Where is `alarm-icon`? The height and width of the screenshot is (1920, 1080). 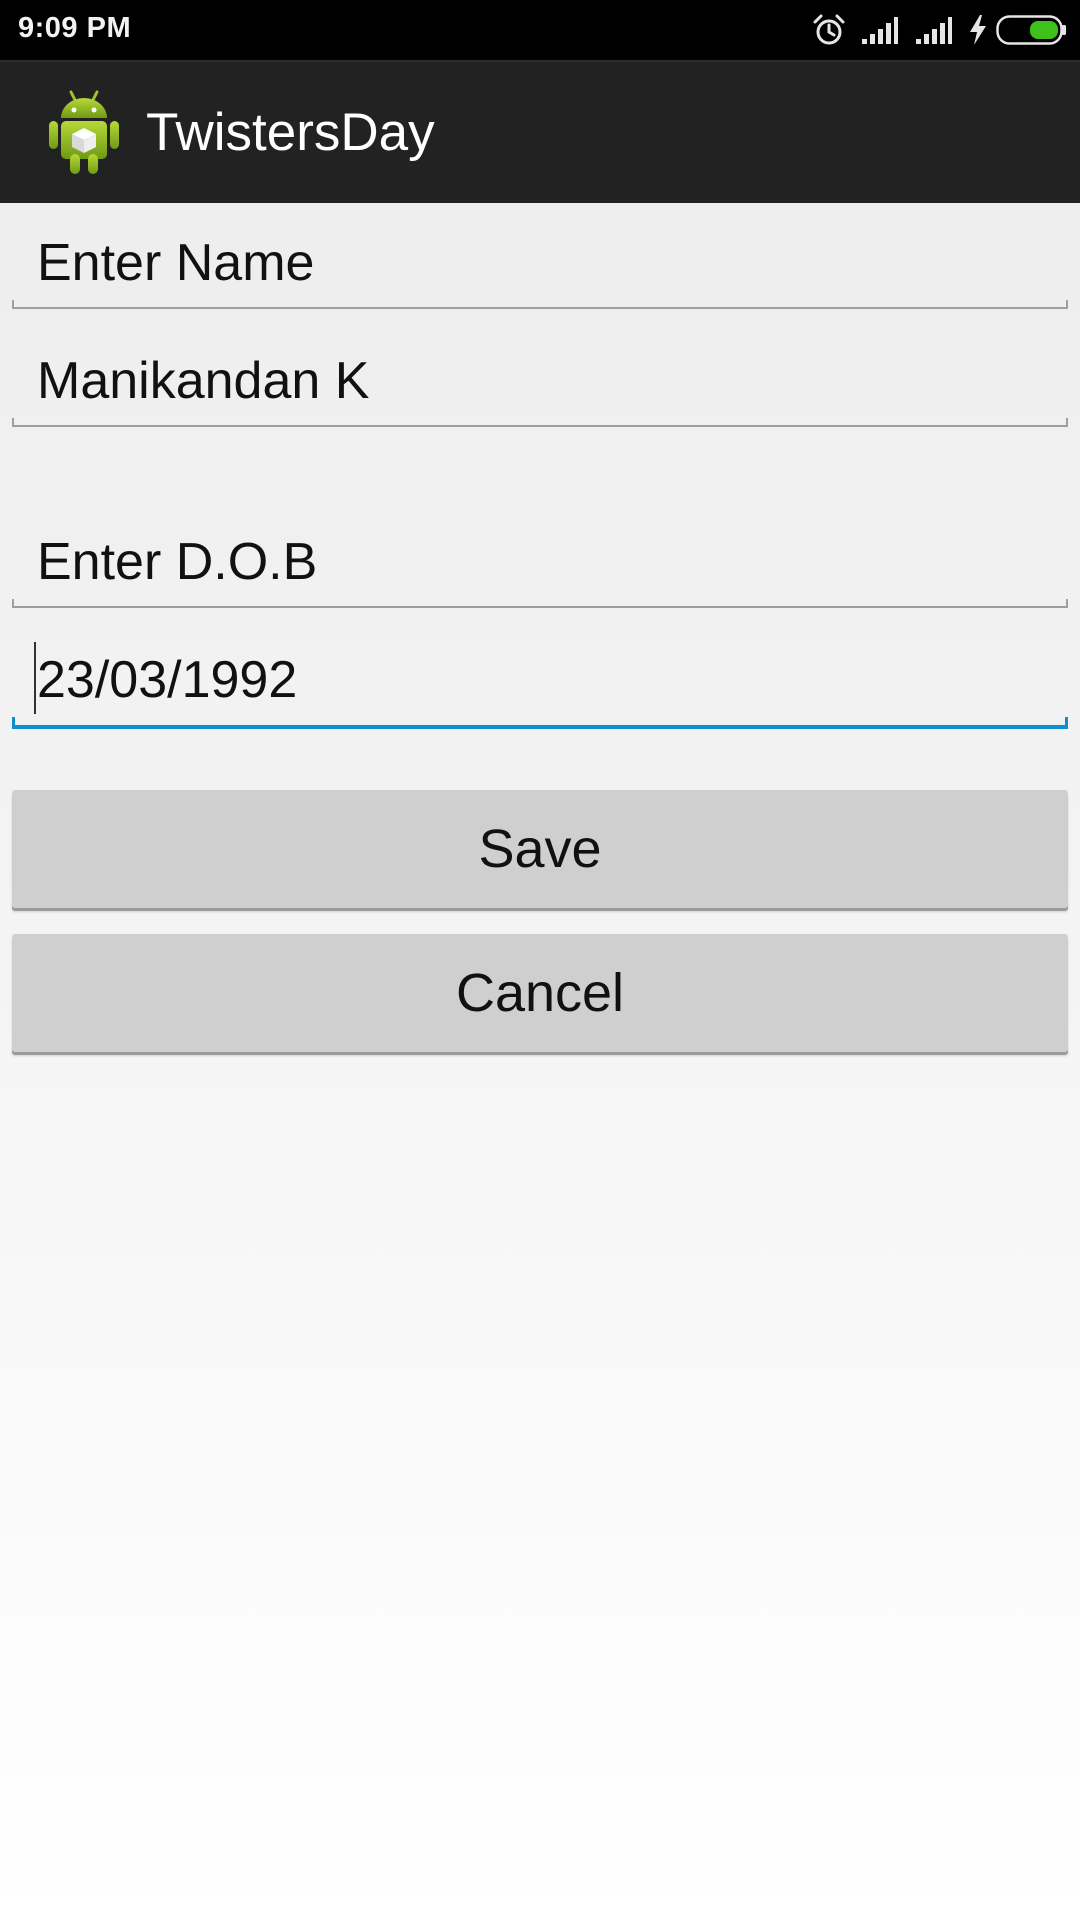 alarm-icon is located at coordinates (829, 29).